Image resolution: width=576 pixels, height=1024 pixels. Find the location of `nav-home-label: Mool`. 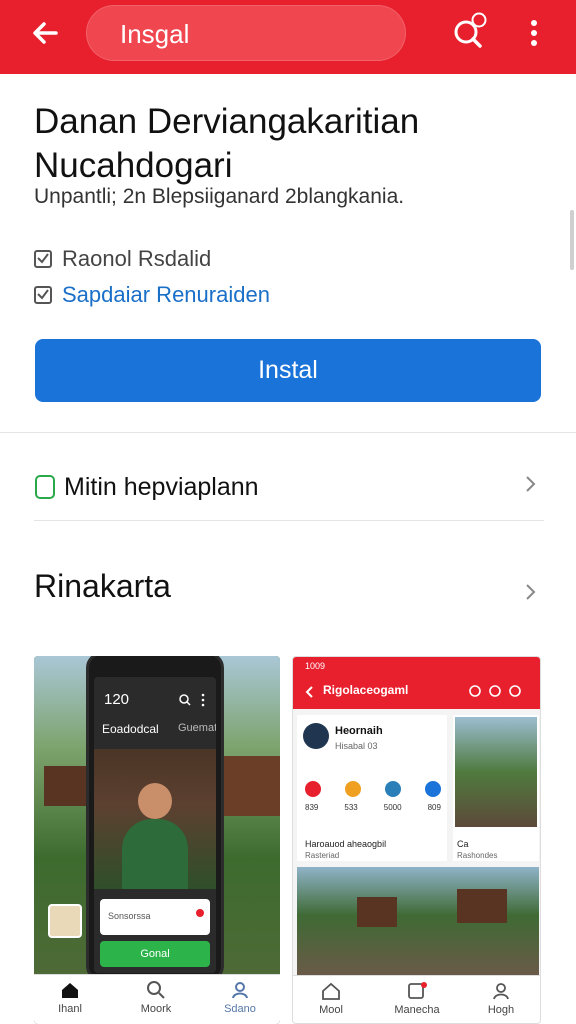

nav-home-label: Mool is located at coordinates (331, 1010).